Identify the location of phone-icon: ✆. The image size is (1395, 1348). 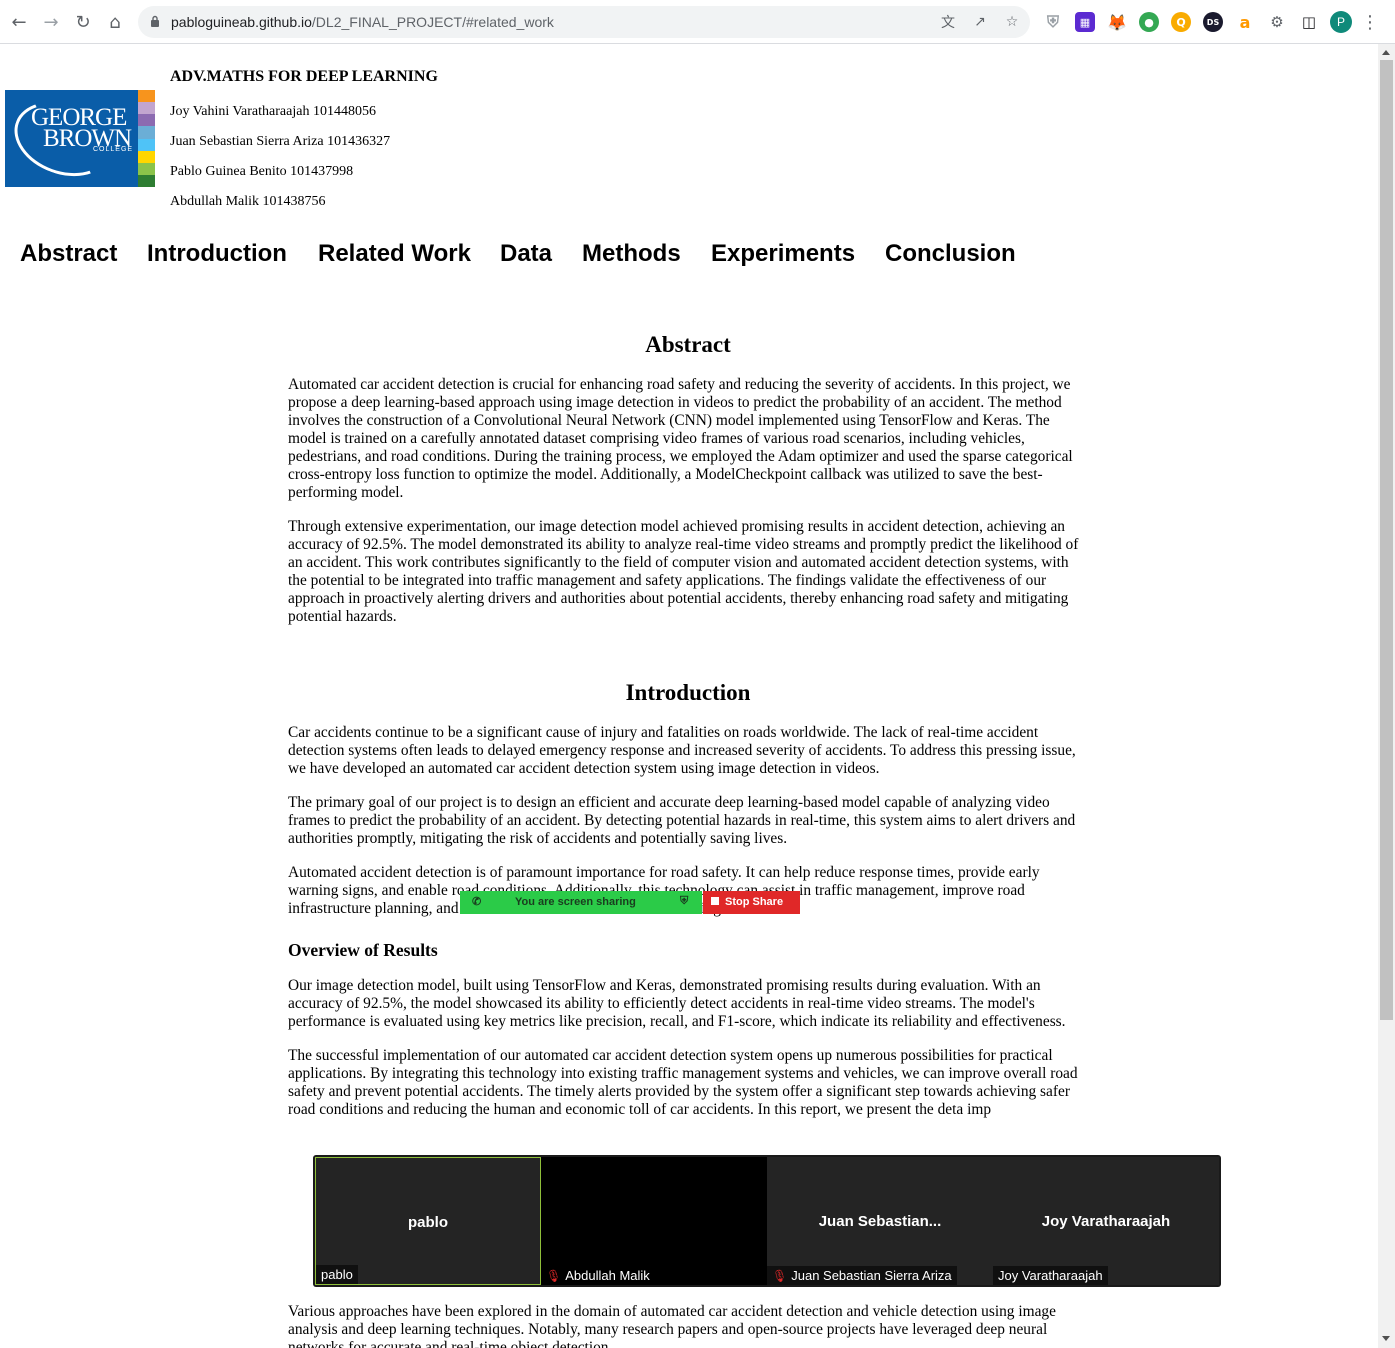
(477, 902).